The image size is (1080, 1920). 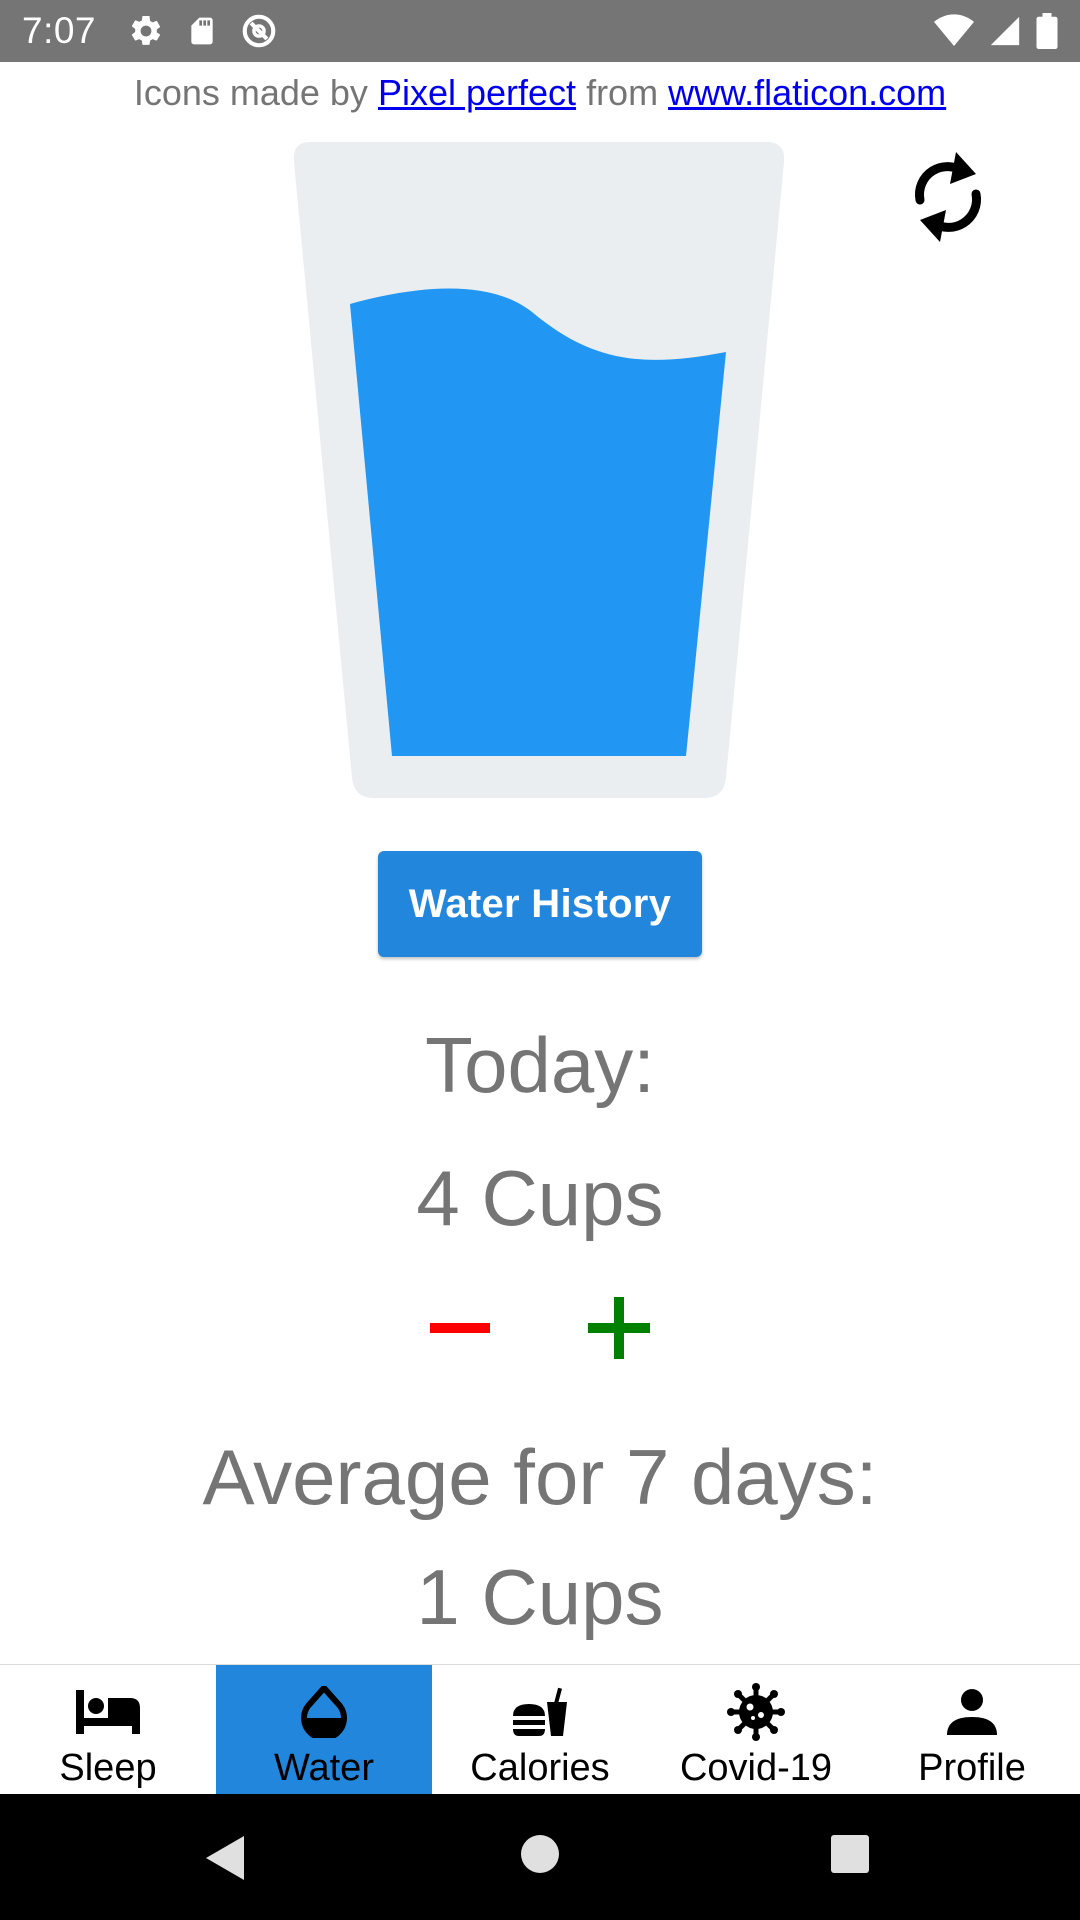 What do you see at coordinates (540, 1768) in the screenshot?
I see `nav-label-calories: Calories` at bounding box center [540, 1768].